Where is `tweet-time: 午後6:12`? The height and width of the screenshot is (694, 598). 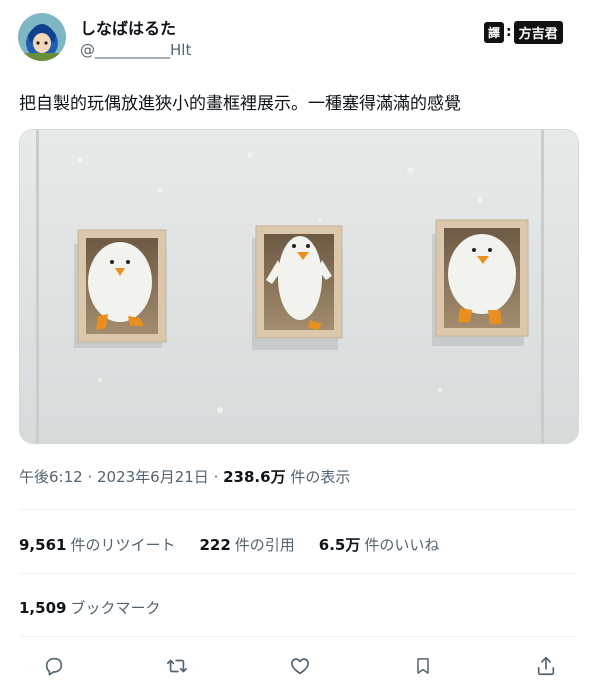 tweet-time: 午後6:12 is located at coordinates (51, 477).